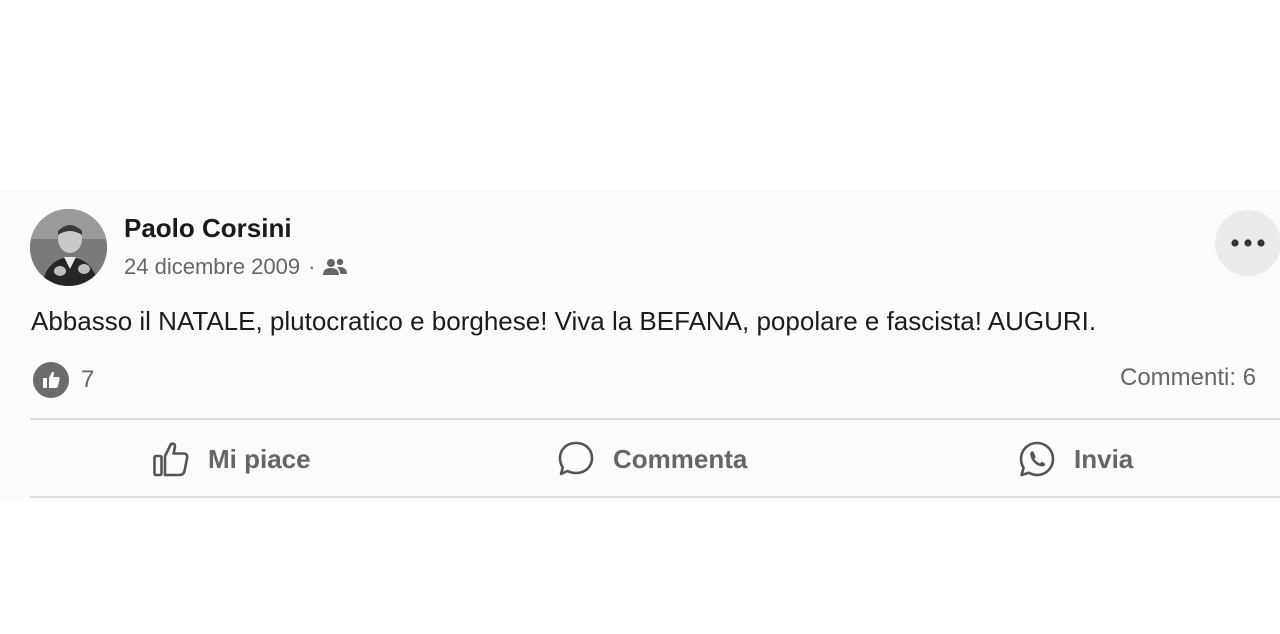 The image size is (1280, 634). What do you see at coordinates (1188, 378) in the screenshot?
I see `comments-count: Commenti: 6` at bounding box center [1188, 378].